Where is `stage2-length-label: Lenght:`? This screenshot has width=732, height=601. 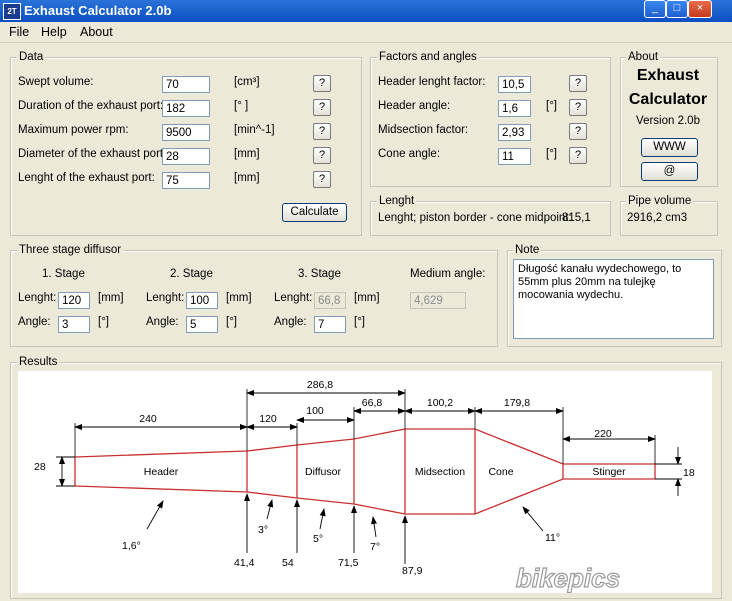
stage2-length-label: Lenght: is located at coordinates (165, 298).